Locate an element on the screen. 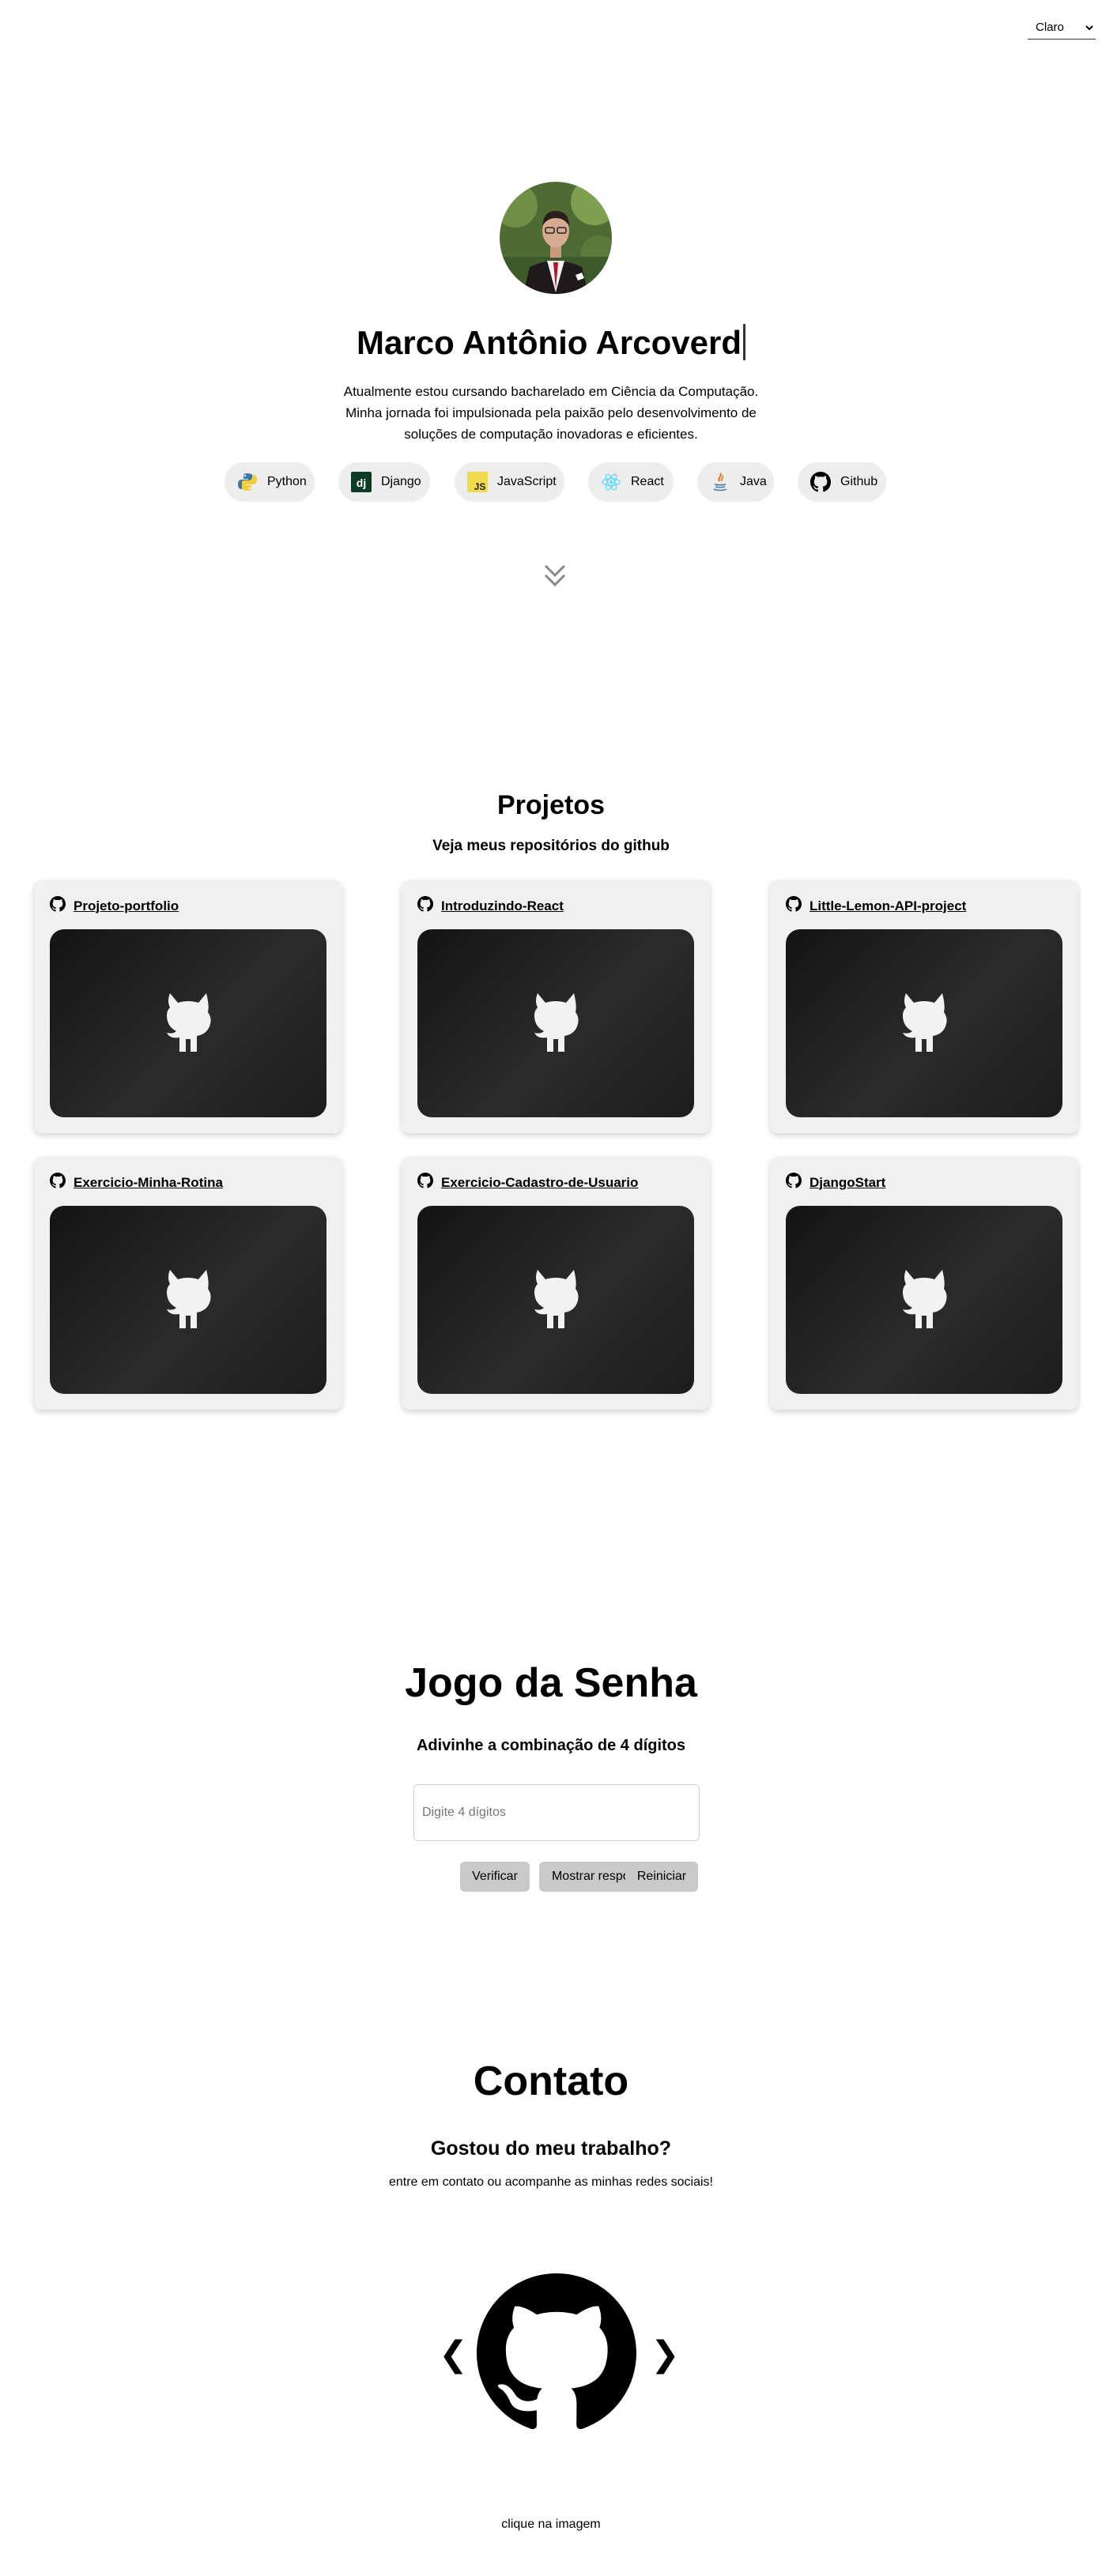 The height and width of the screenshot is (2576, 1102). skill-github: Github is located at coordinates (842, 482).